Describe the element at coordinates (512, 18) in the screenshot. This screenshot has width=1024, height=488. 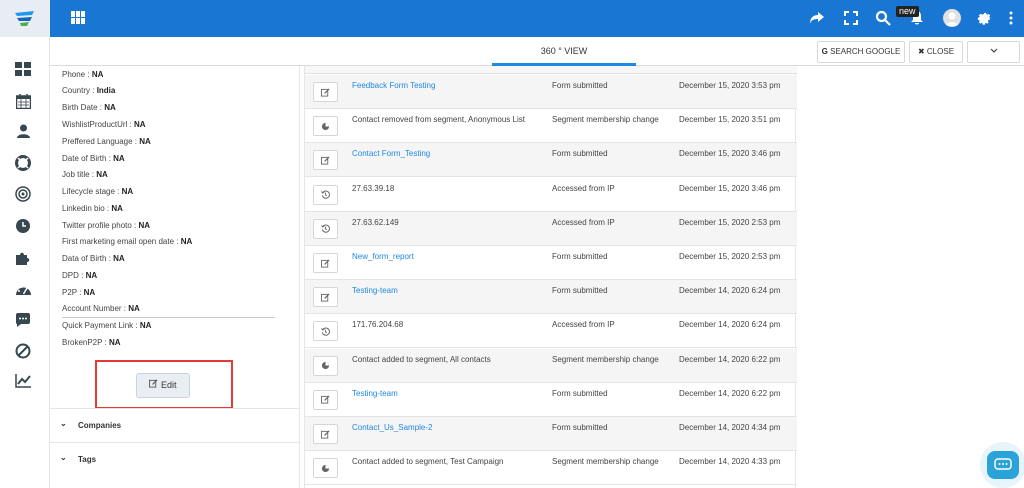
I see `top-bar: new` at that location.